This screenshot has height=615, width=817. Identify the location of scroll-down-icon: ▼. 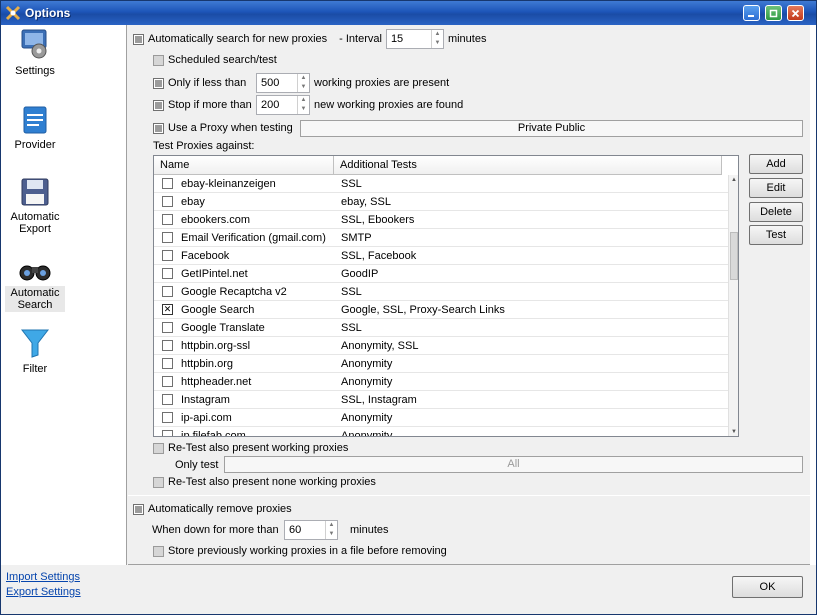
(733, 432).